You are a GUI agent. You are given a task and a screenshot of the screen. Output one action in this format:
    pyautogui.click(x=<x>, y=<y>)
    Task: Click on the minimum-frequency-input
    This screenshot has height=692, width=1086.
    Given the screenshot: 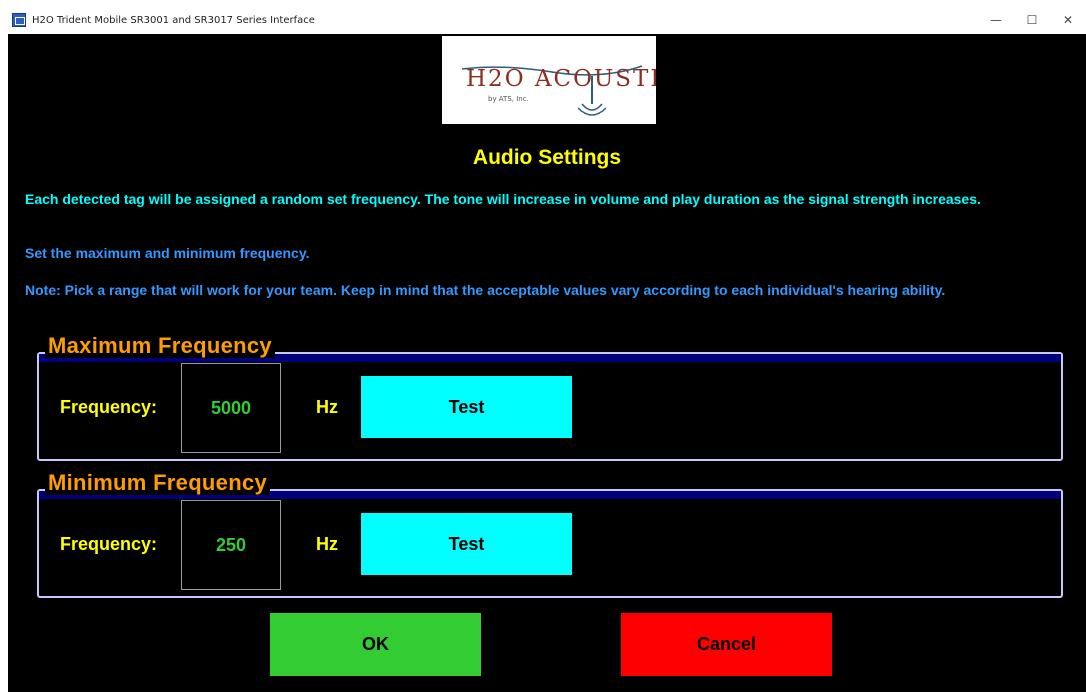 What is the action you would take?
    pyautogui.click(x=231, y=545)
    